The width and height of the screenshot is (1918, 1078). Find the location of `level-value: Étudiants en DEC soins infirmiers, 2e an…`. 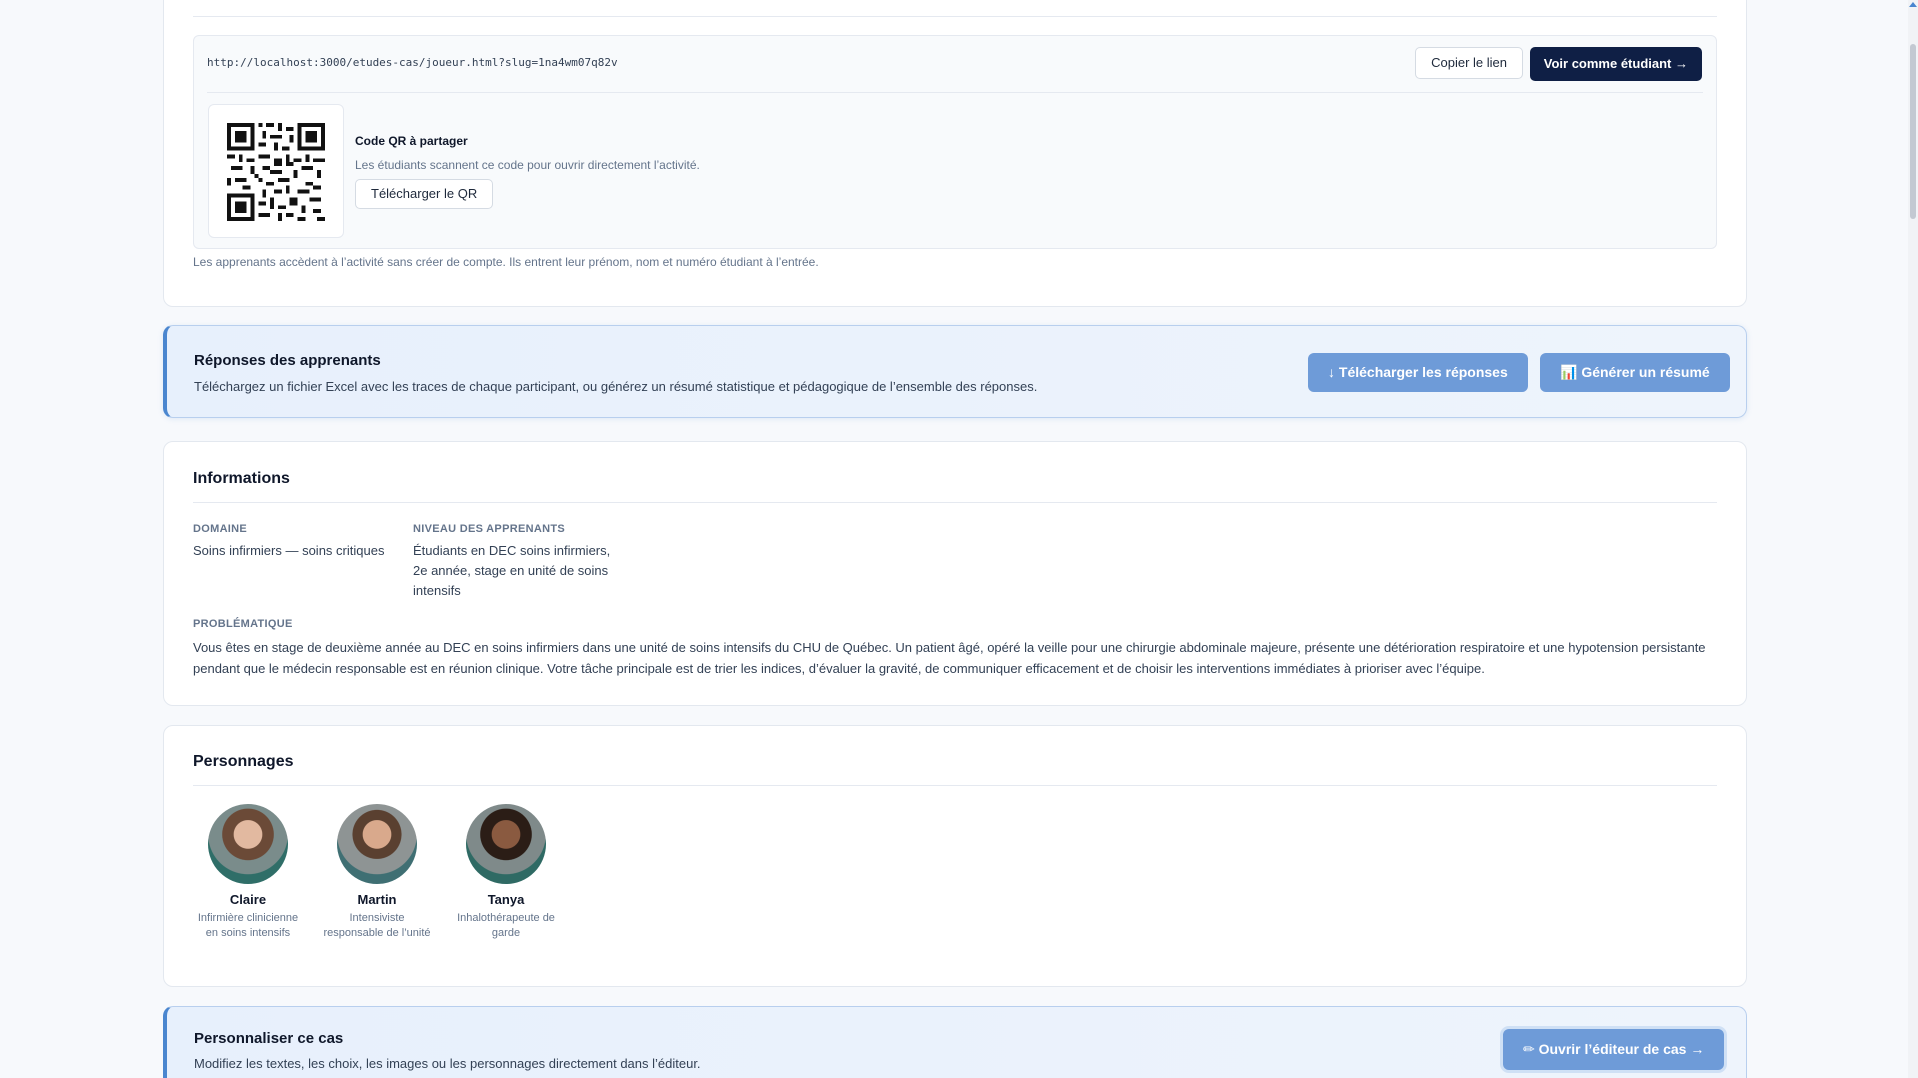

level-value: Étudiants en DEC soins infirmiers, 2e an… is located at coordinates (512, 570).